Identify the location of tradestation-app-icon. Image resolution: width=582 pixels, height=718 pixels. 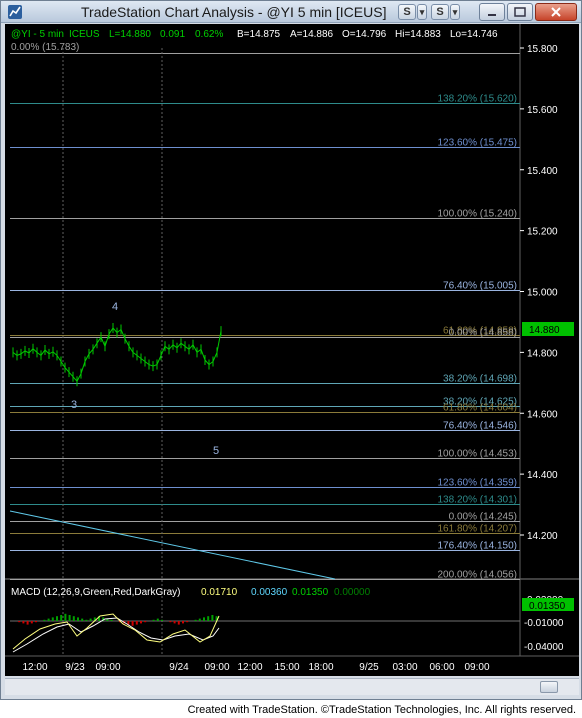
(15, 12).